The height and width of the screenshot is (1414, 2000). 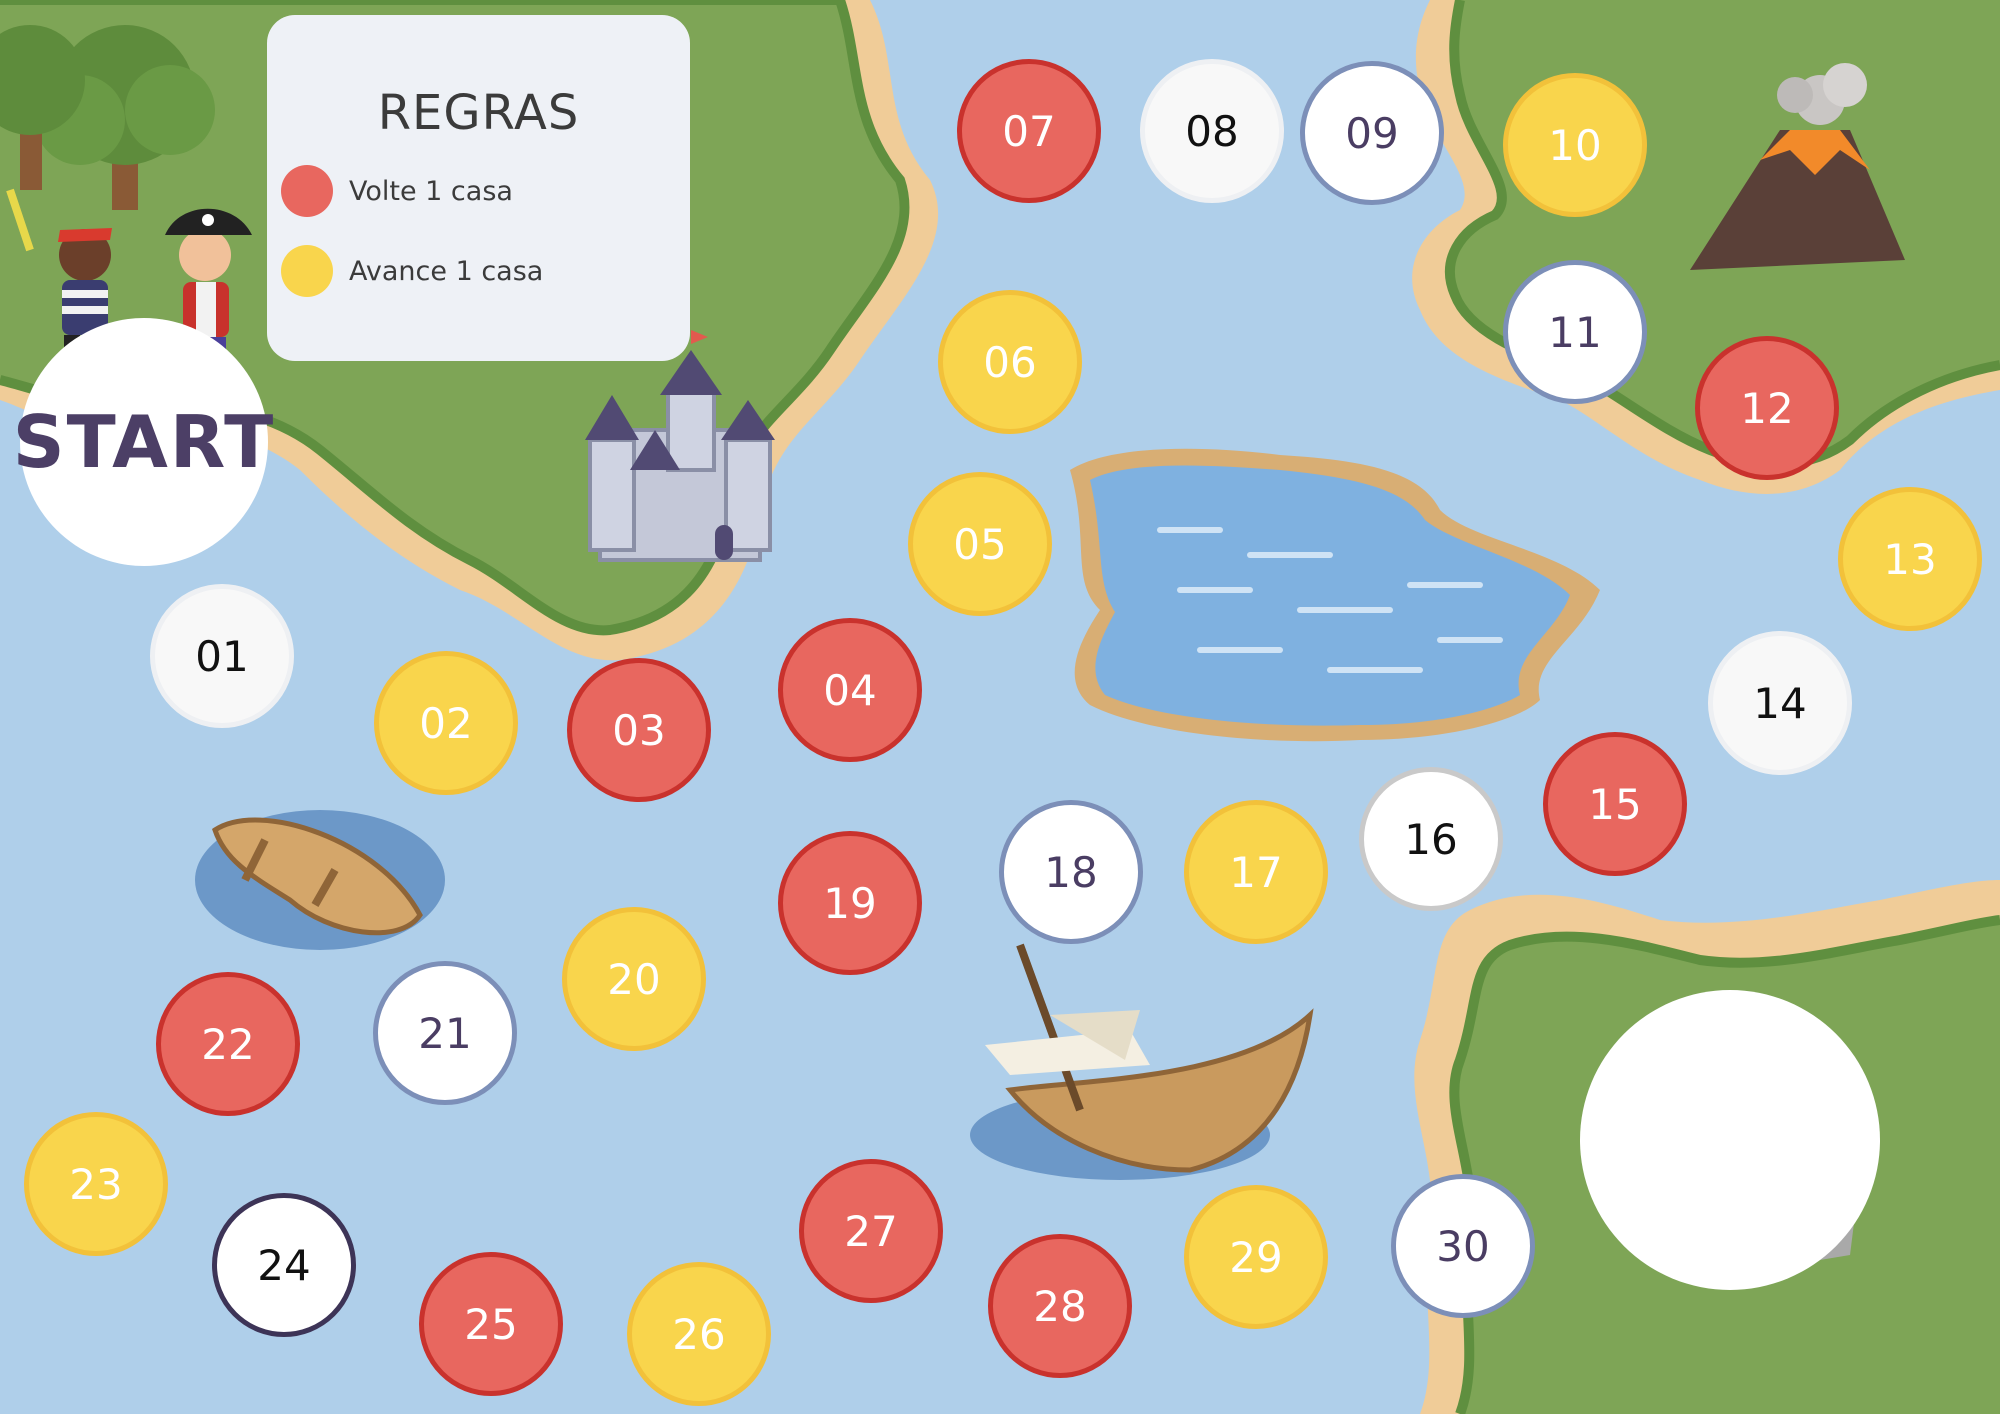 What do you see at coordinates (1212, 131) in the screenshot?
I see `board-space-08: 08` at bounding box center [1212, 131].